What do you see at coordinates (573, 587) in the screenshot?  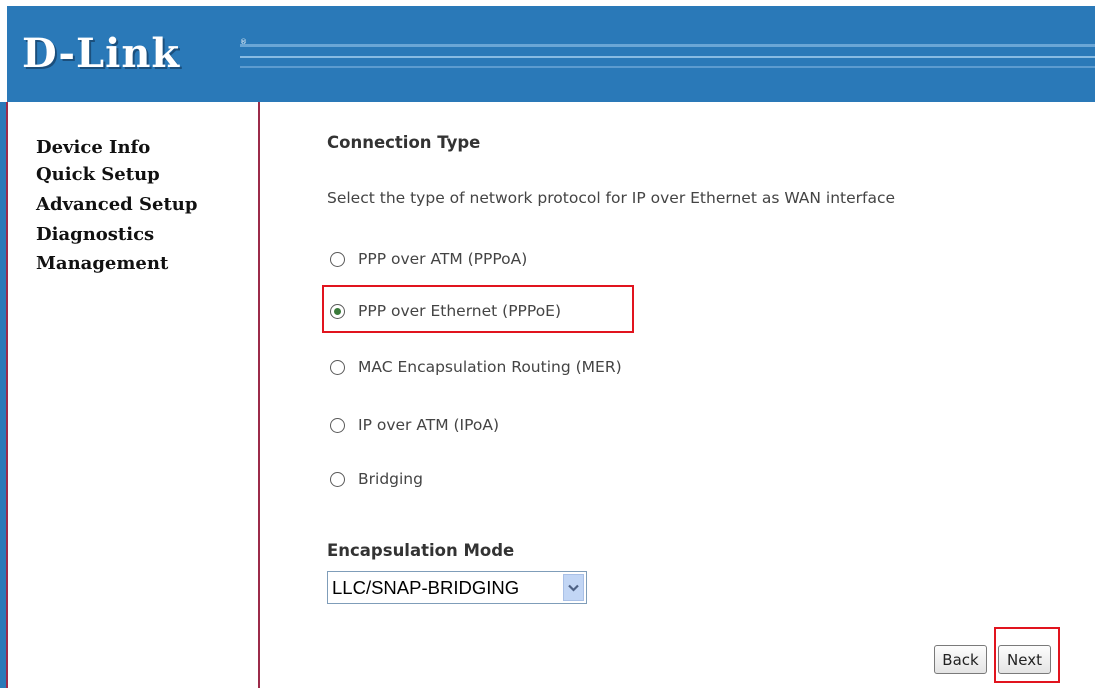 I see `chevron-down-icon` at bounding box center [573, 587].